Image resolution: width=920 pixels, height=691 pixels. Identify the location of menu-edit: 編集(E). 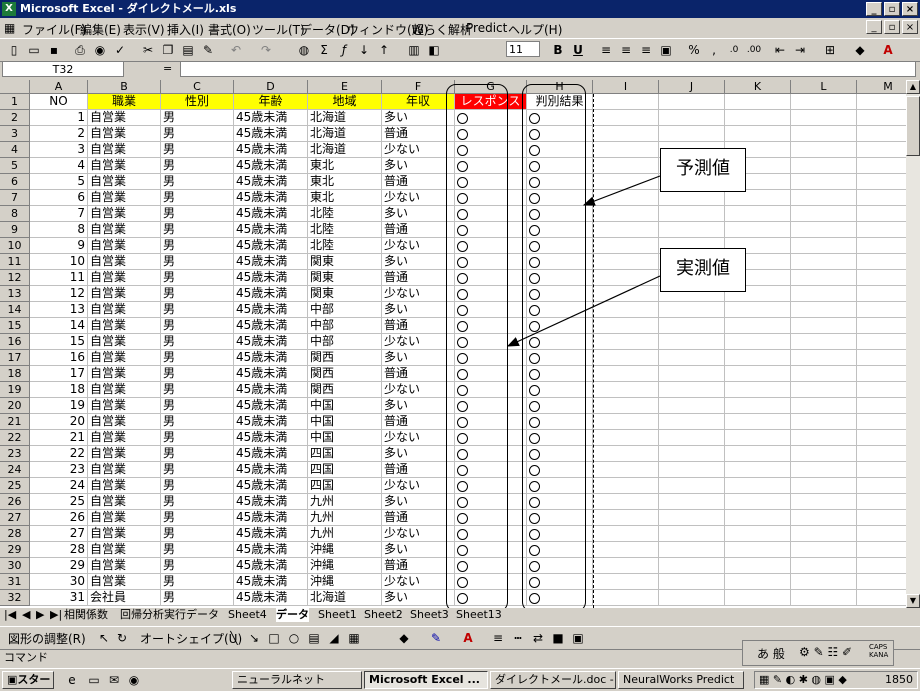
(100, 29).